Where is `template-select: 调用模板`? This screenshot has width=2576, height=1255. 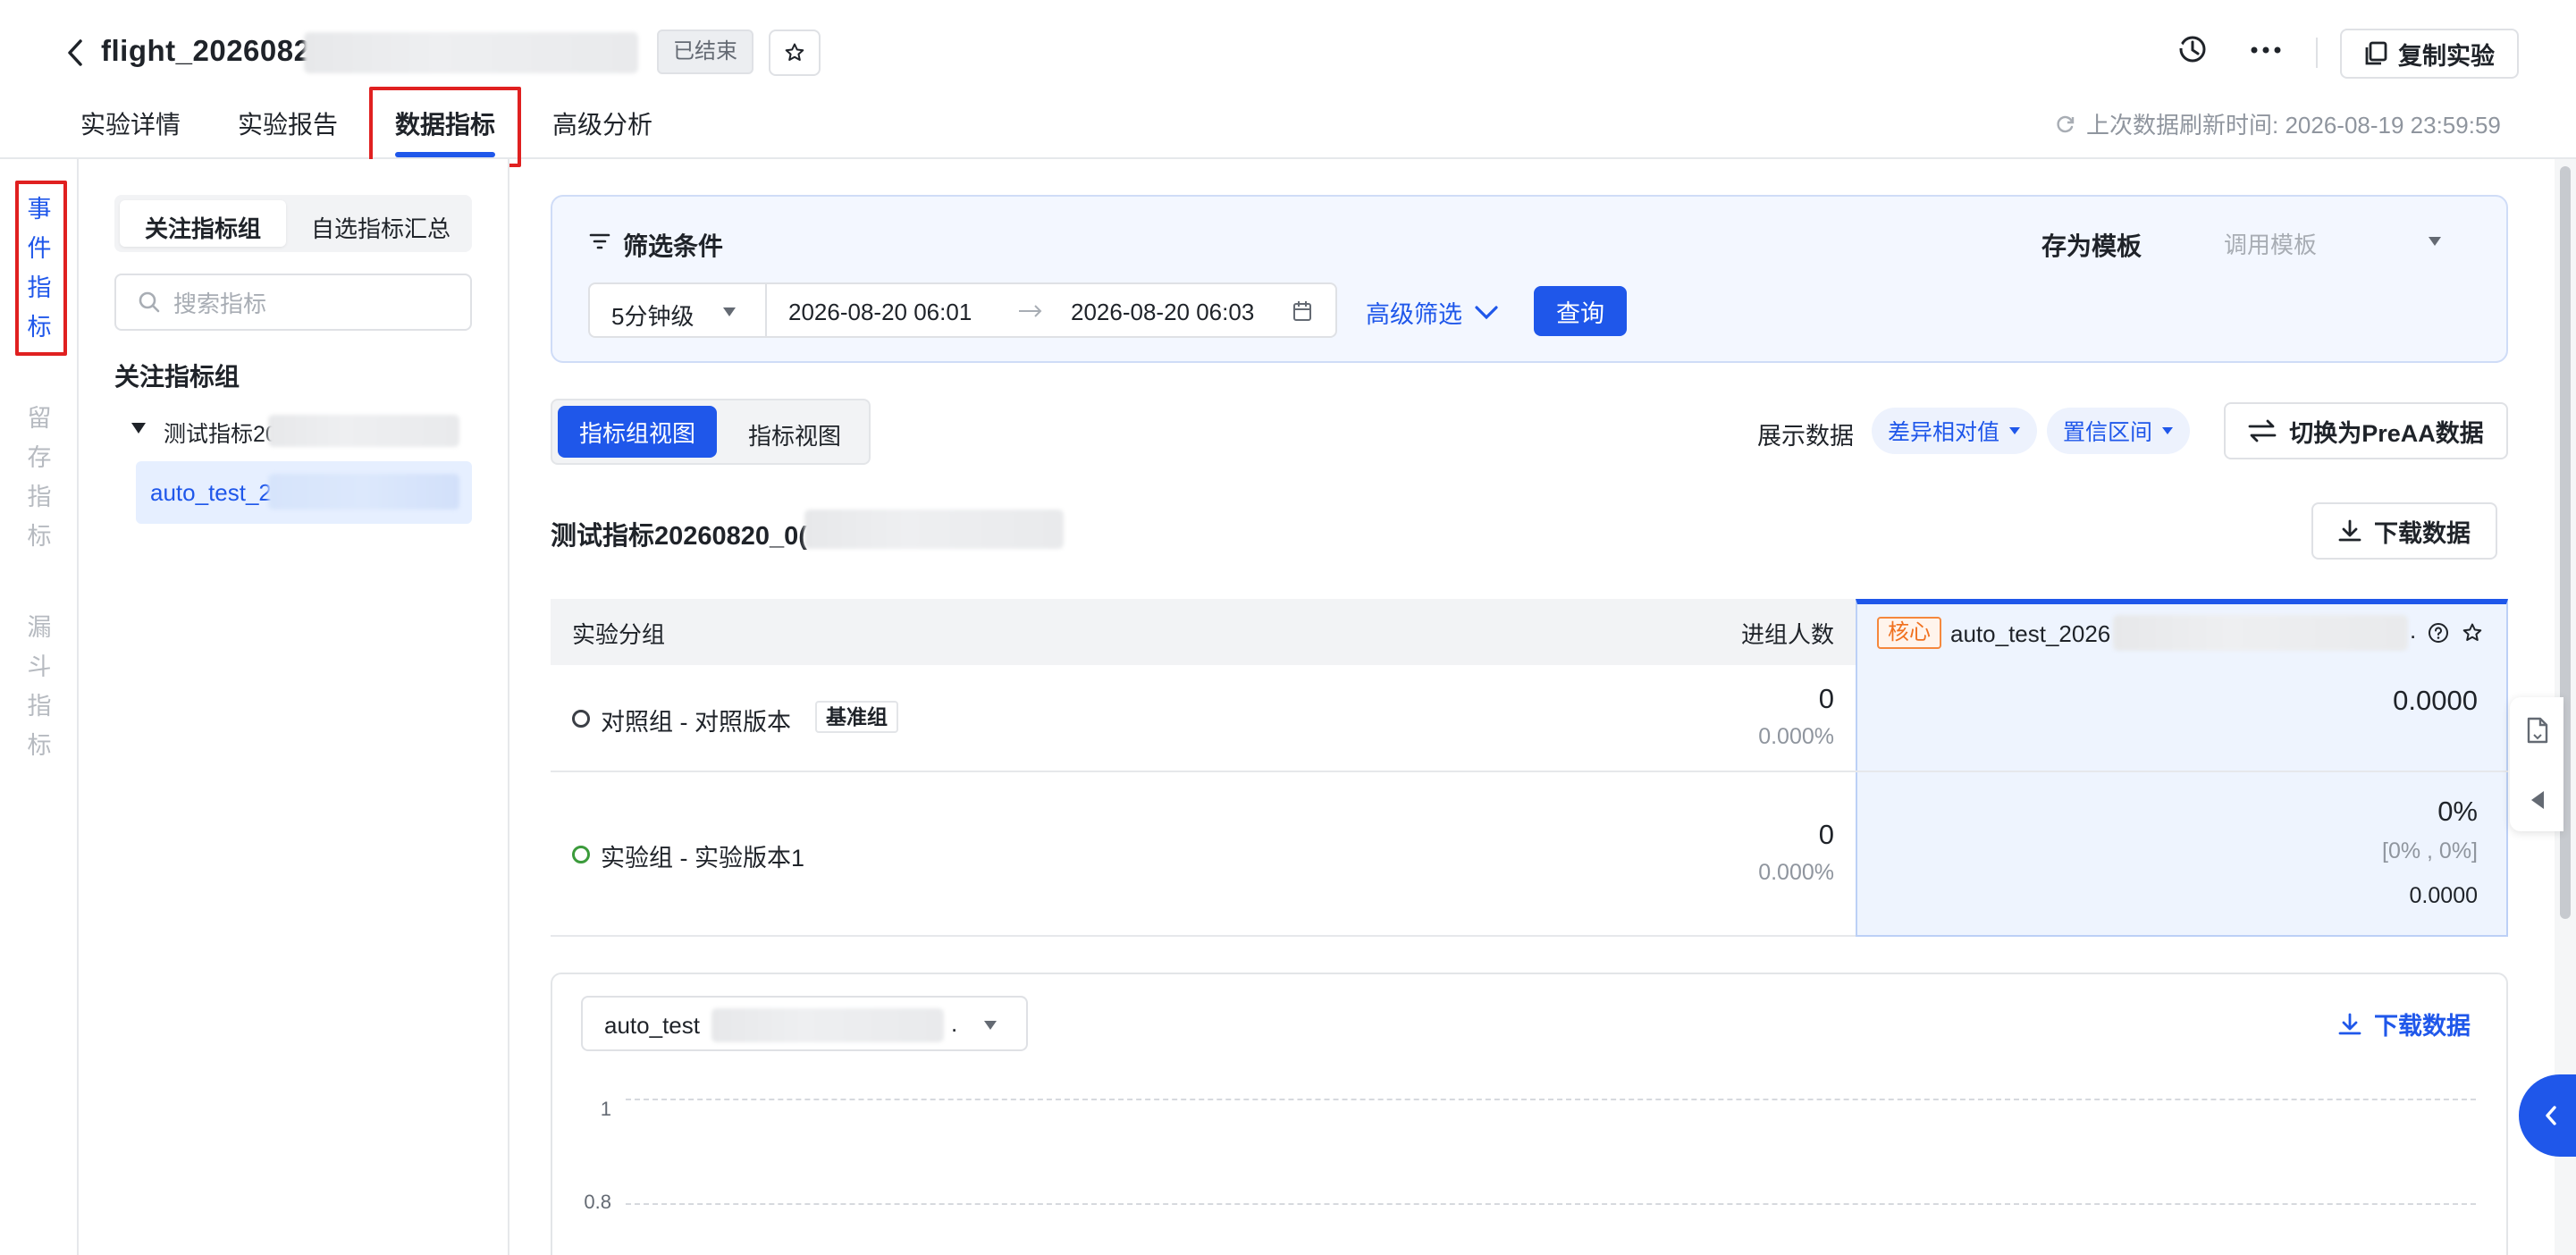 template-select: 调用模板 is located at coordinates (2333, 243).